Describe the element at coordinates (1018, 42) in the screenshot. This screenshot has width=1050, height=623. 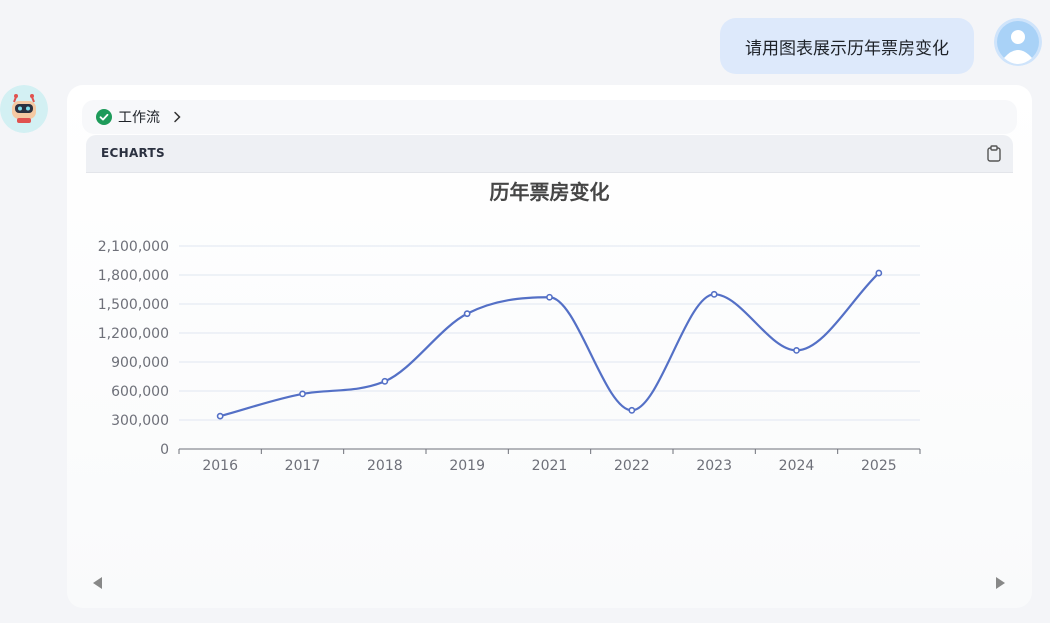
I see `user-avatar-icon` at that location.